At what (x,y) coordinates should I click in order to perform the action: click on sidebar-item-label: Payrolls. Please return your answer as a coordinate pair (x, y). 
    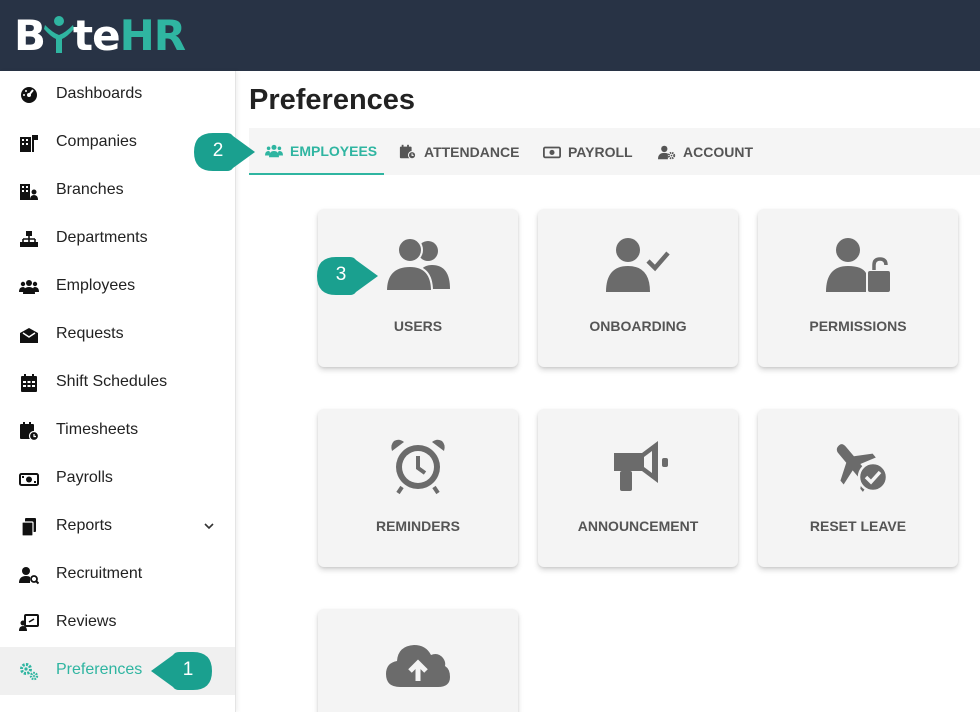
    Looking at the image, I should click on (84, 477).